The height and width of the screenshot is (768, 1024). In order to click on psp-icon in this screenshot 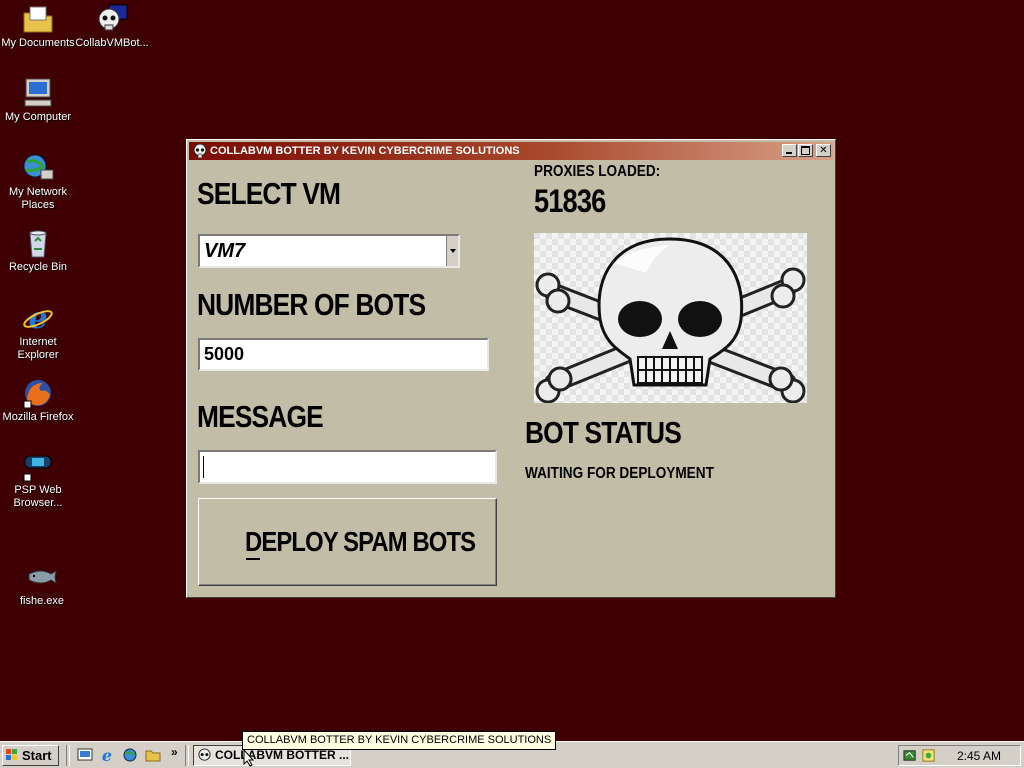, I will do `click(37, 468)`.